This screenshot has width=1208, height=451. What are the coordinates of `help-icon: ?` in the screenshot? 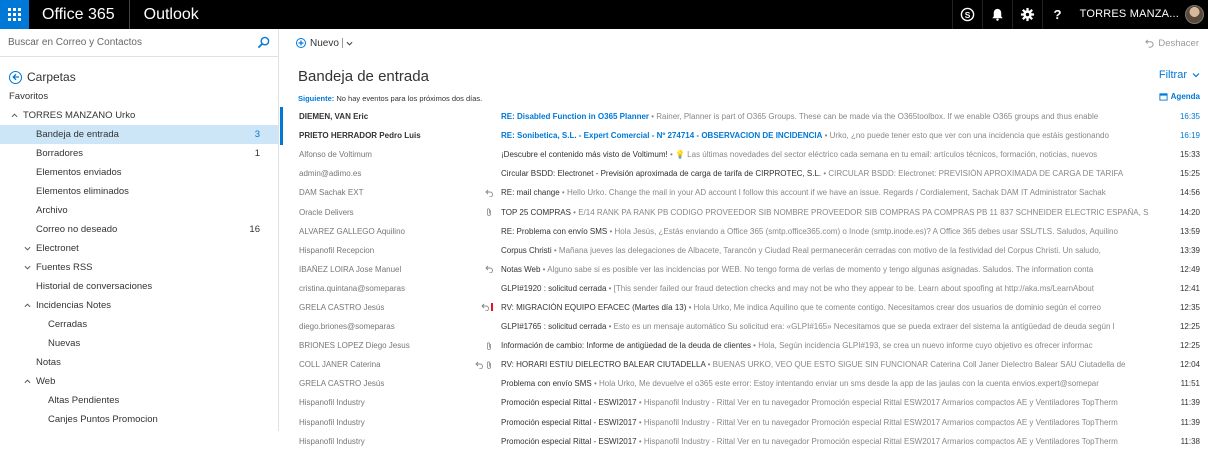 It's located at (1057, 14).